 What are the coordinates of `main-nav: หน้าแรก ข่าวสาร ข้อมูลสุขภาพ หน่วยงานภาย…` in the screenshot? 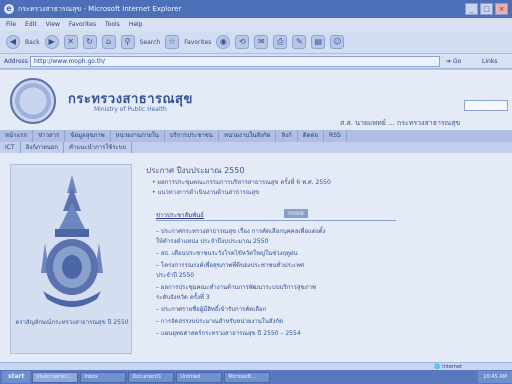 It's located at (256, 136).